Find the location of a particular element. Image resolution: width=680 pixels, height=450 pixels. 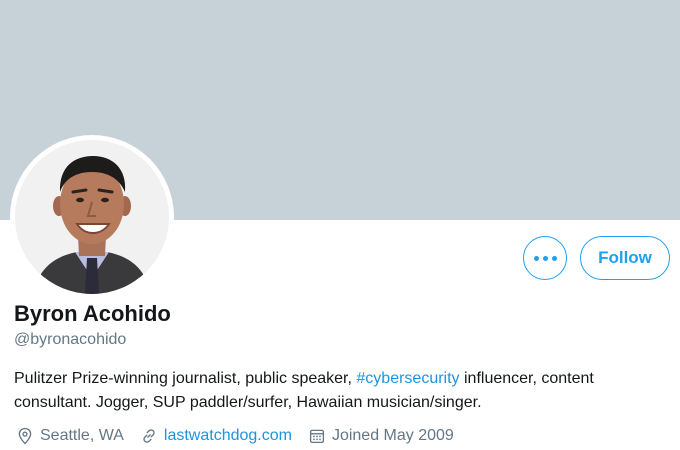

joined-item: Joined May 2009 is located at coordinates (381, 436).